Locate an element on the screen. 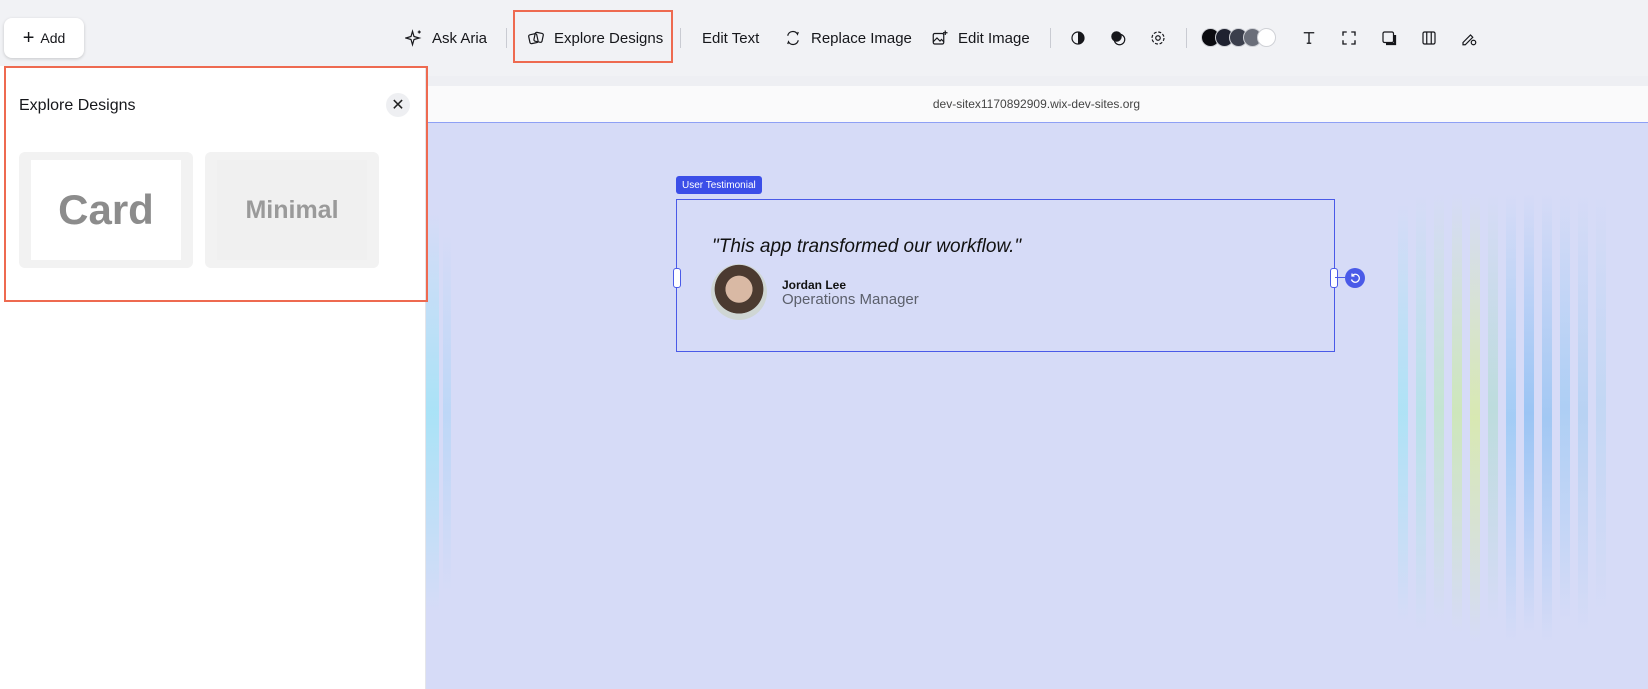  edit-image-label: Edit Image is located at coordinates (994, 38).